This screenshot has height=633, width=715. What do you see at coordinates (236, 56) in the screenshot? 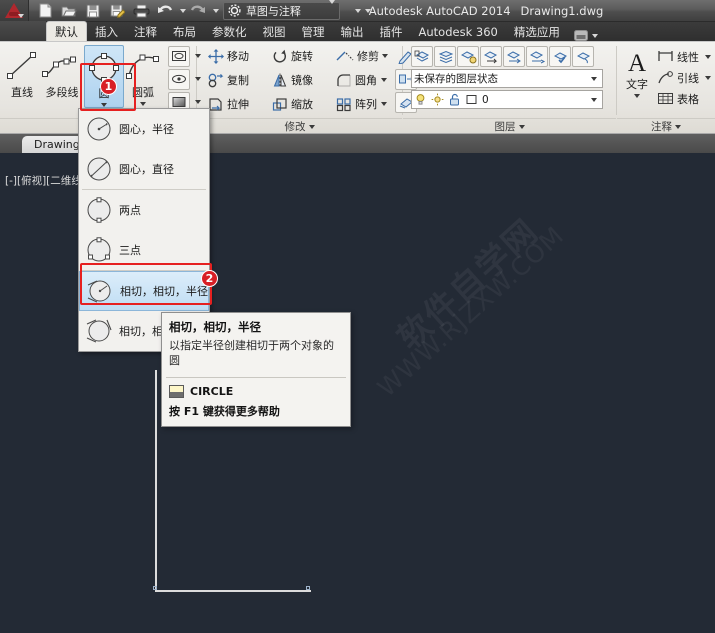
I see `move-button: 移动` at bounding box center [236, 56].